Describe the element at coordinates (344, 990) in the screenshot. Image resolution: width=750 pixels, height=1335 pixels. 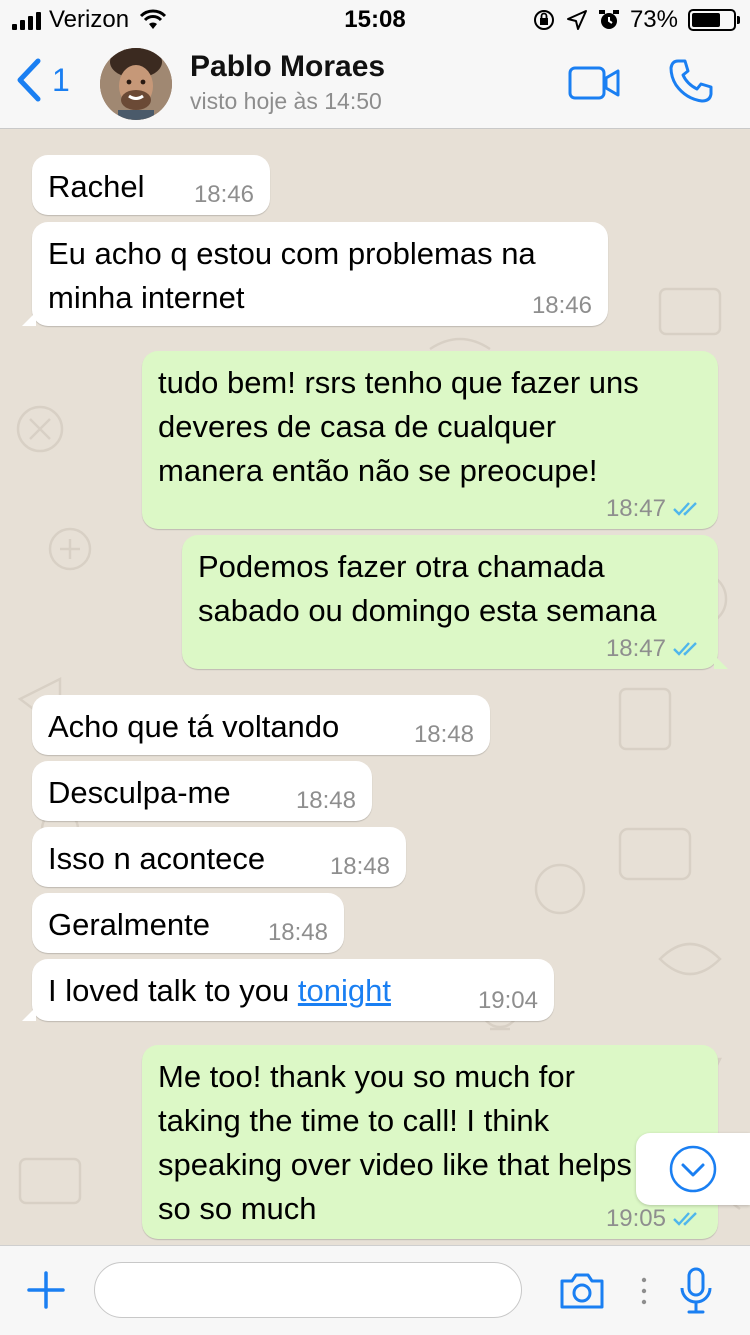
I see `message-link: tonight` at that location.